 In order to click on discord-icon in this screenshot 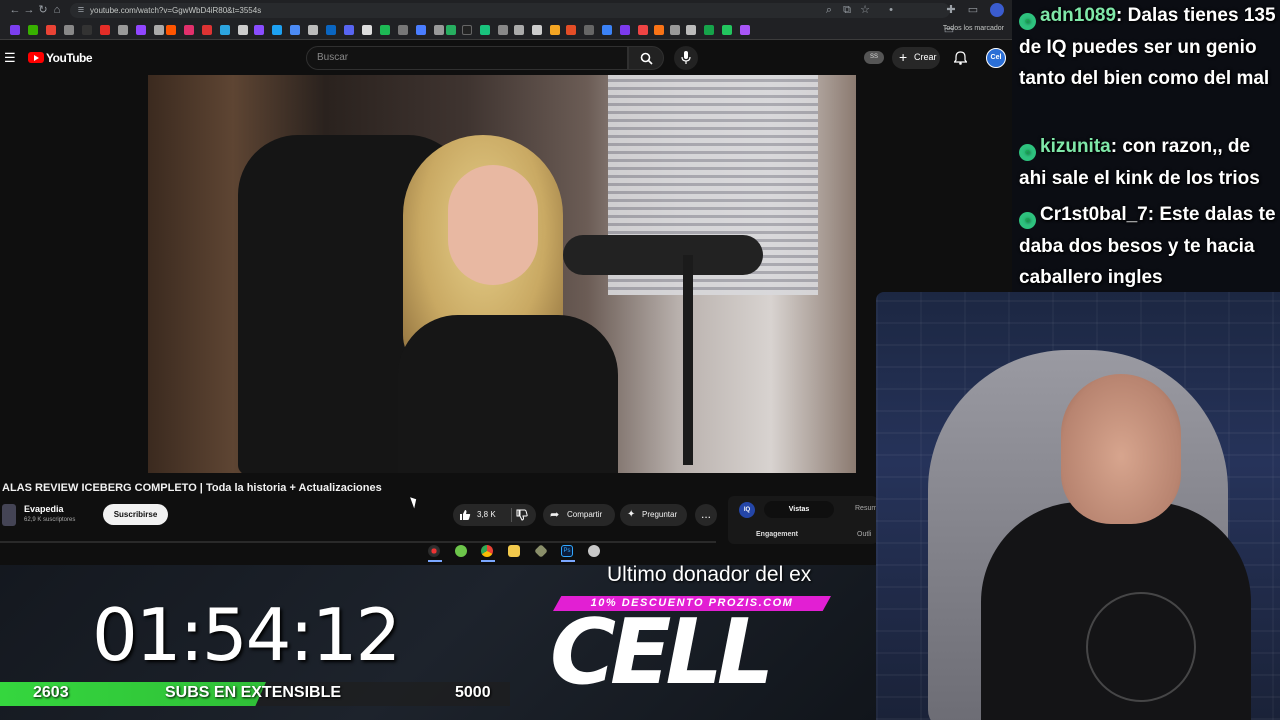, I will do `click(349, 30)`.